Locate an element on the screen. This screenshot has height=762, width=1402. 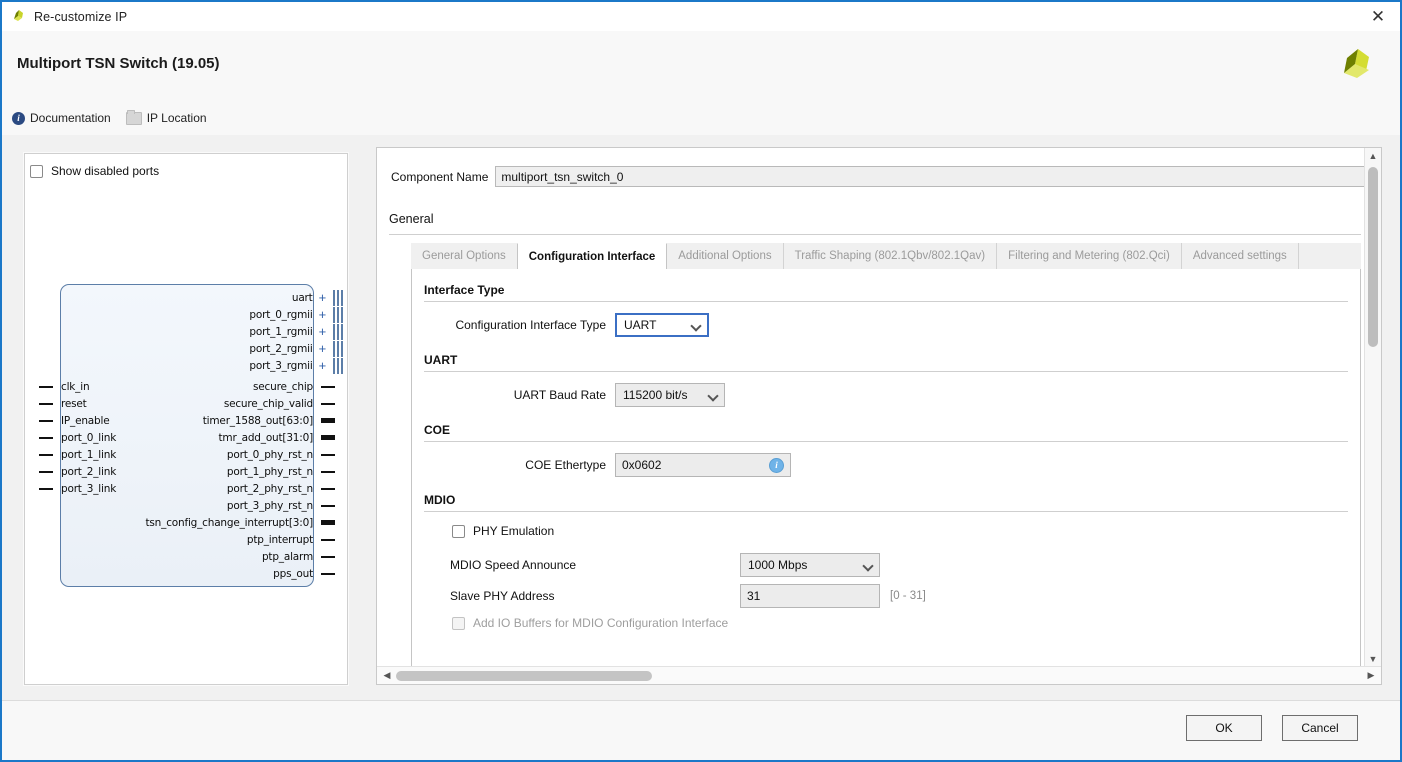
scroll-right-icon: ▶ is located at coordinates (1371, 675).